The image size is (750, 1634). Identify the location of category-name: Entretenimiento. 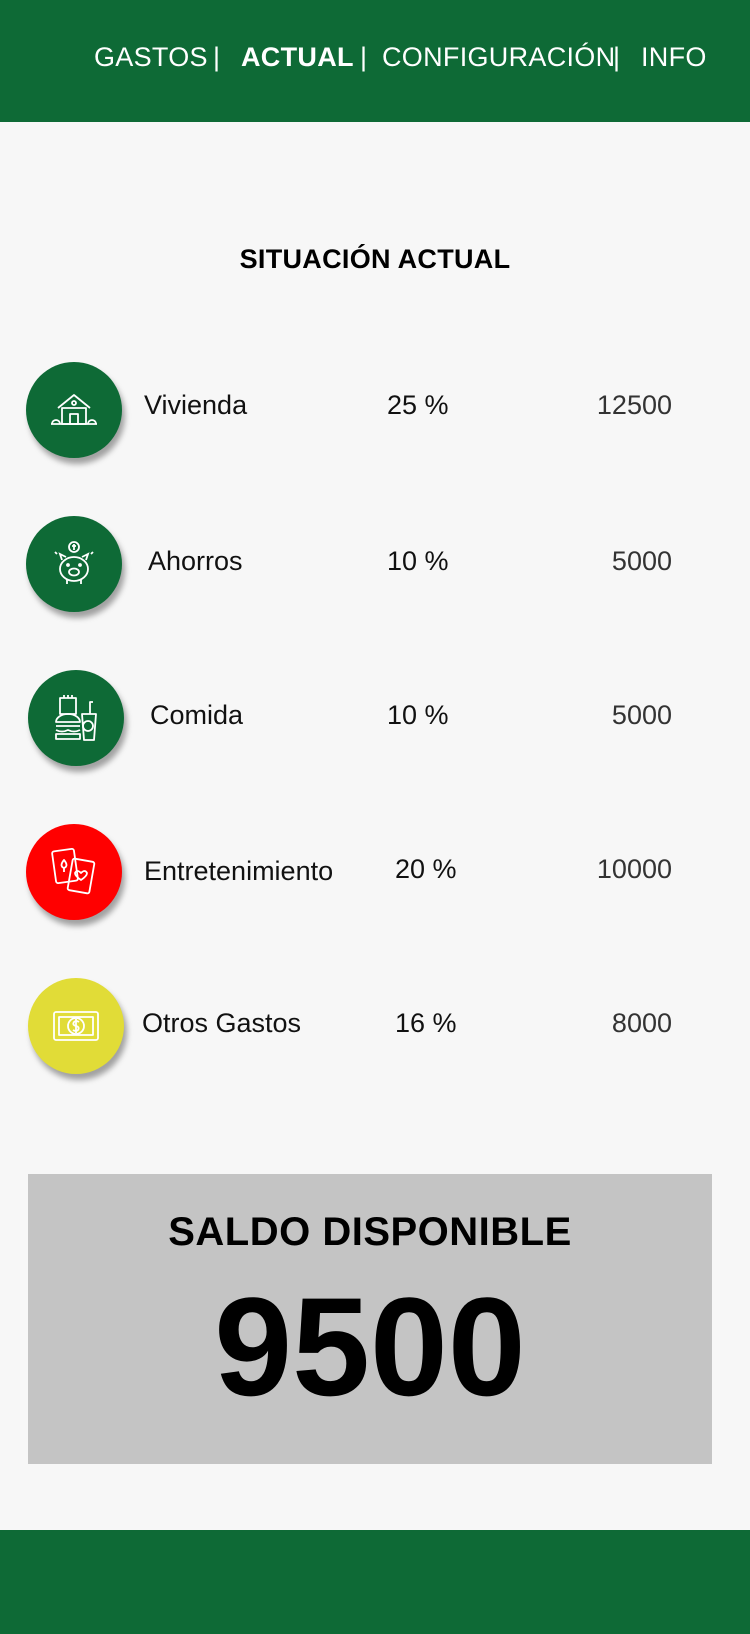
(239, 871).